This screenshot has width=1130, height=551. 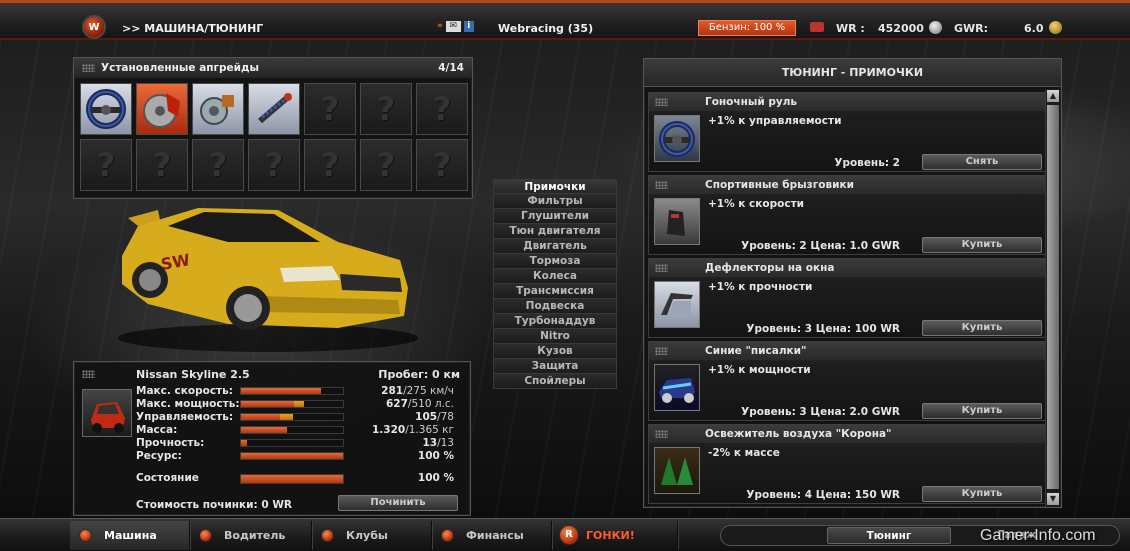 What do you see at coordinates (468, 26) in the screenshot?
I see `info-icon: i` at bounding box center [468, 26].